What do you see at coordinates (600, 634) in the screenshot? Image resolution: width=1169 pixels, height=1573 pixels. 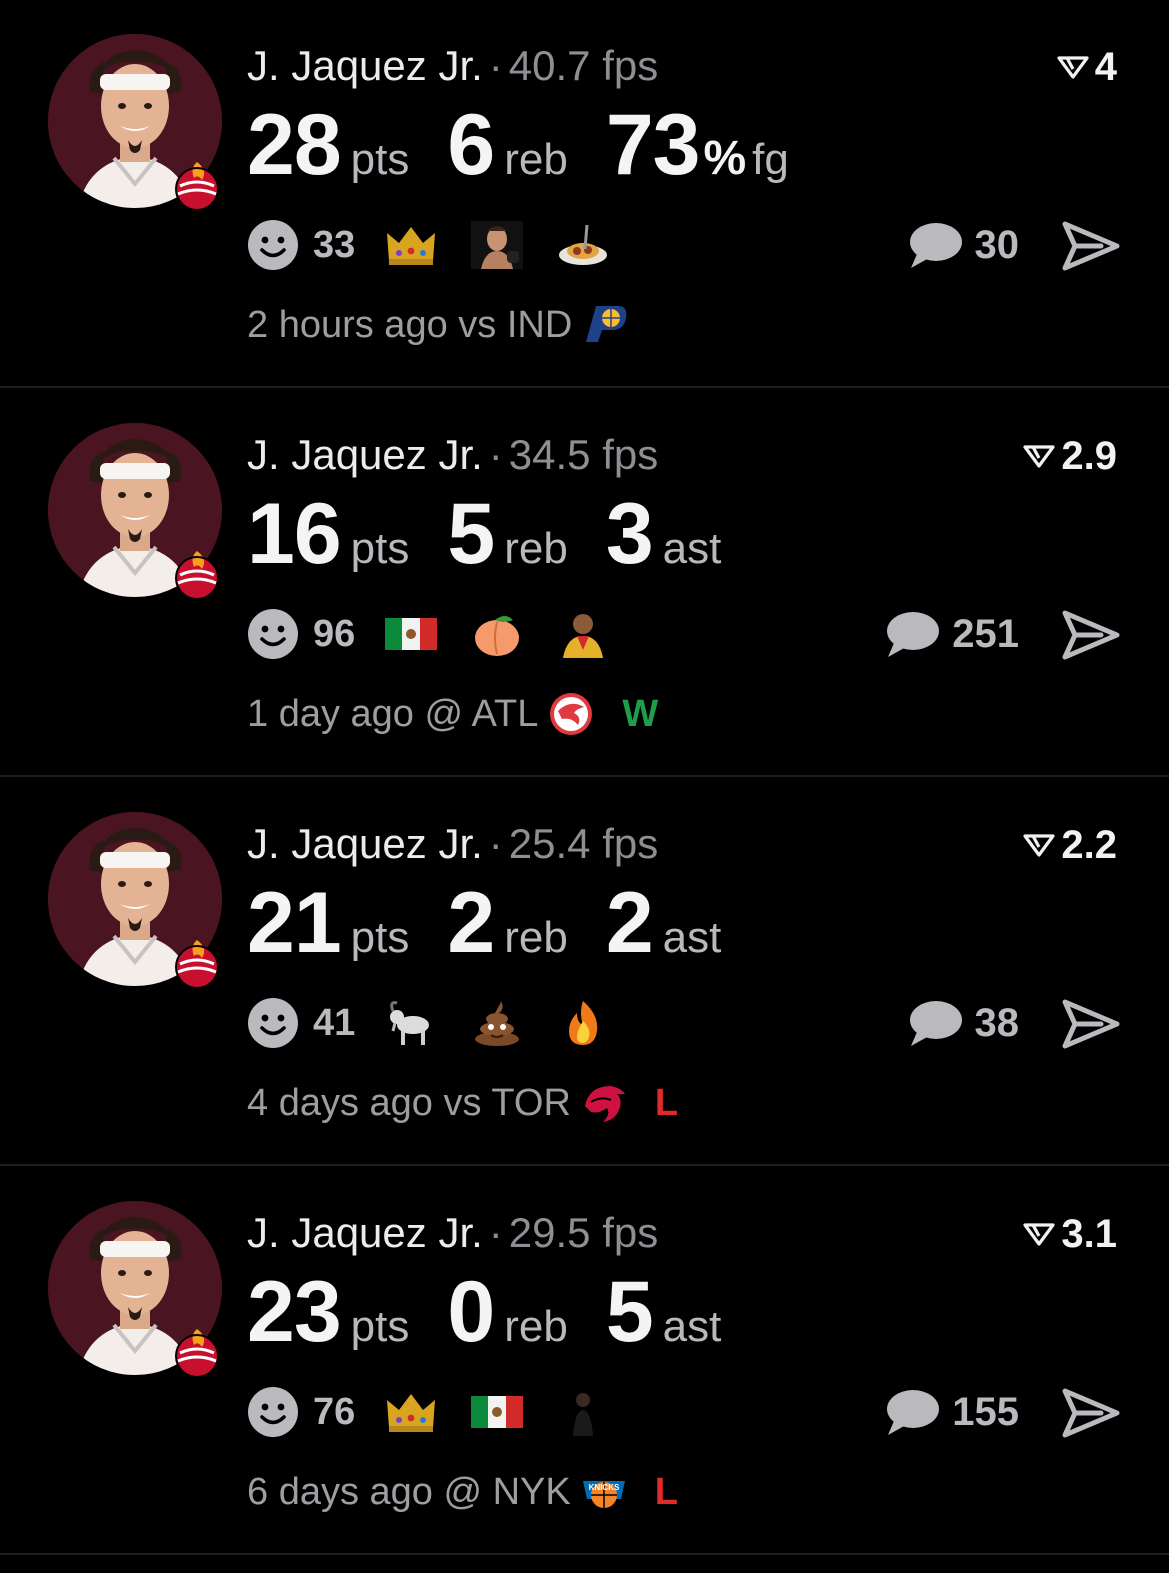 I see `person-emoji` at bounding box center [600, 634].